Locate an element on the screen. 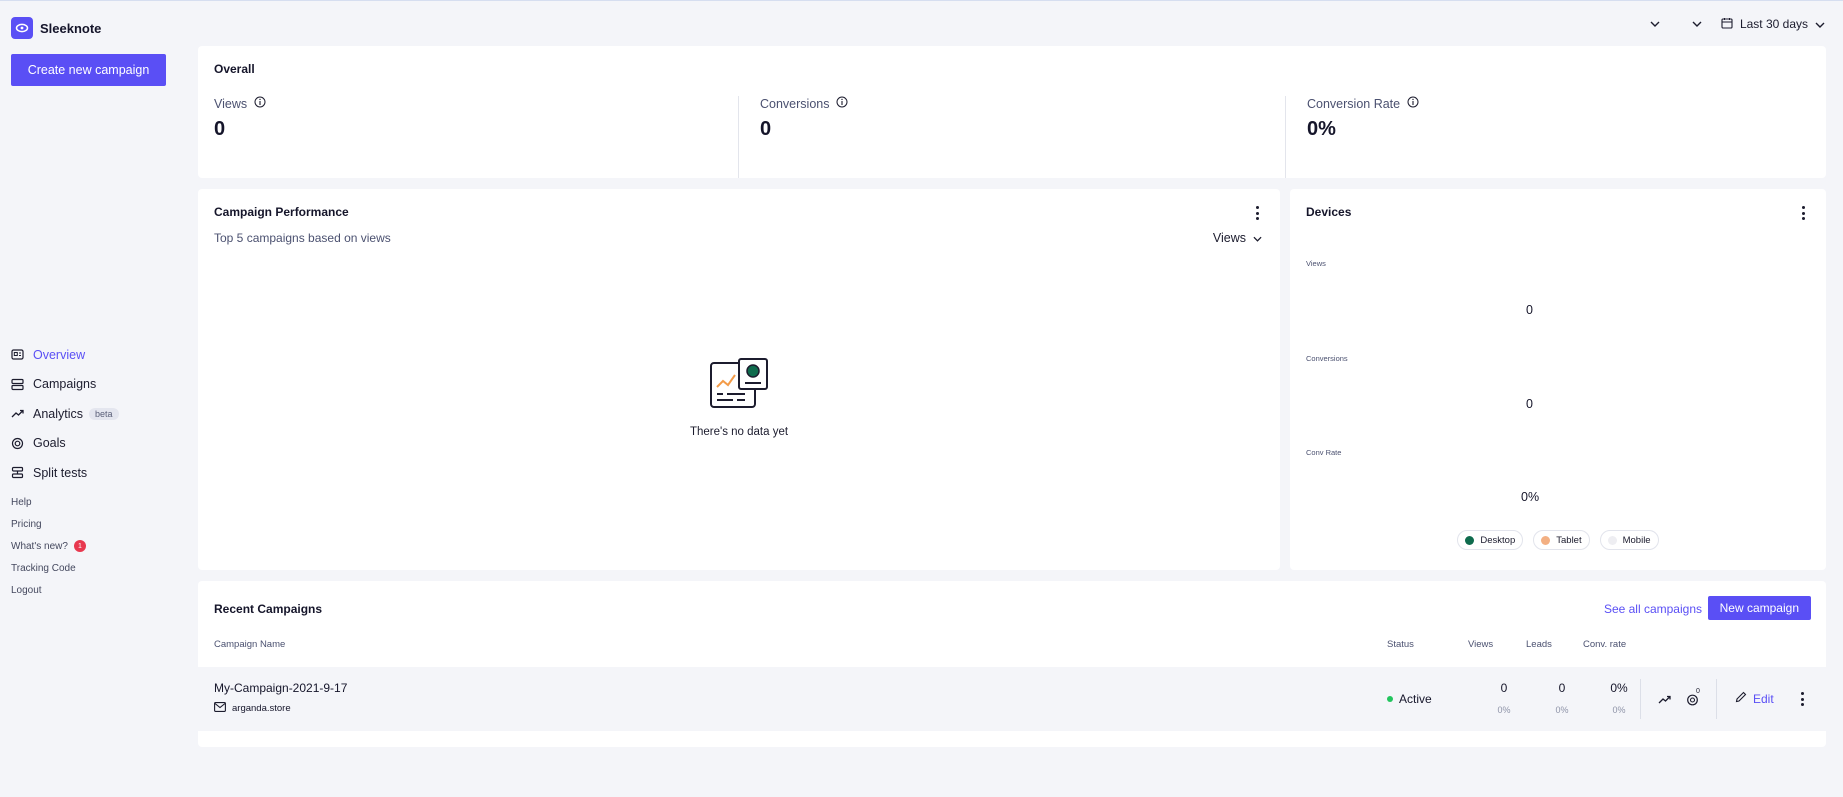  conversions-value: 0 is located at coordinates (766, 129).